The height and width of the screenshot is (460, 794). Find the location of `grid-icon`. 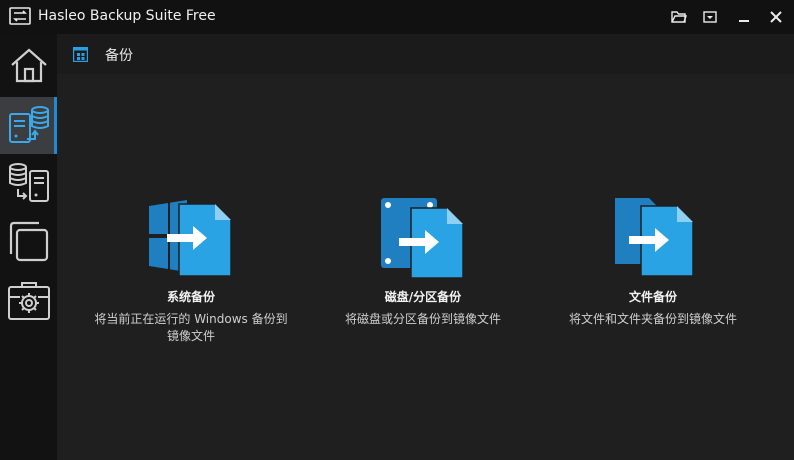

grid-icon is located at coordinates (80, 56).